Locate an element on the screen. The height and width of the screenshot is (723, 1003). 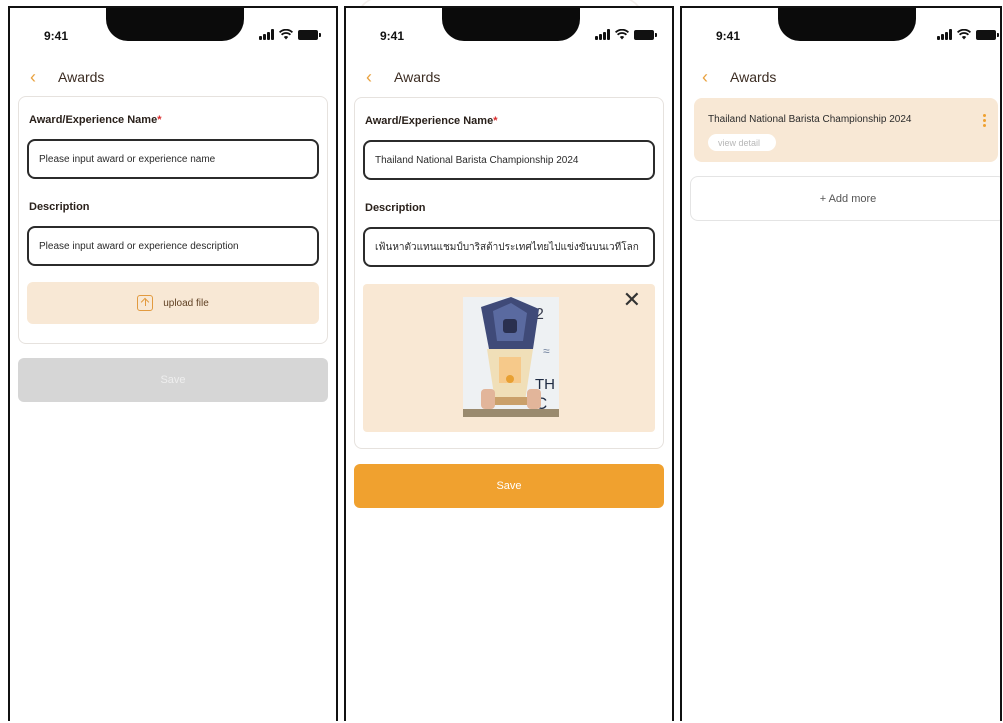
more-vertical-icon is located at coordinates (984, 120).